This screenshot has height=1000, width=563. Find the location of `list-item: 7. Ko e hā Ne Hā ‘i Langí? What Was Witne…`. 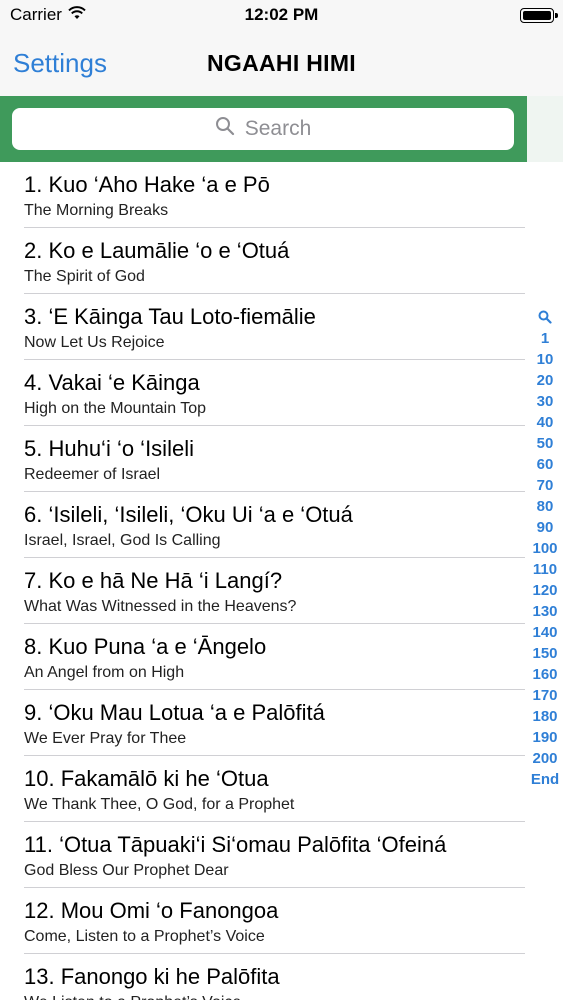

list-item: 7. Ko e hā Ne Hā ‘i Langí? What Was Witne… is located at coordinates (263, 591).